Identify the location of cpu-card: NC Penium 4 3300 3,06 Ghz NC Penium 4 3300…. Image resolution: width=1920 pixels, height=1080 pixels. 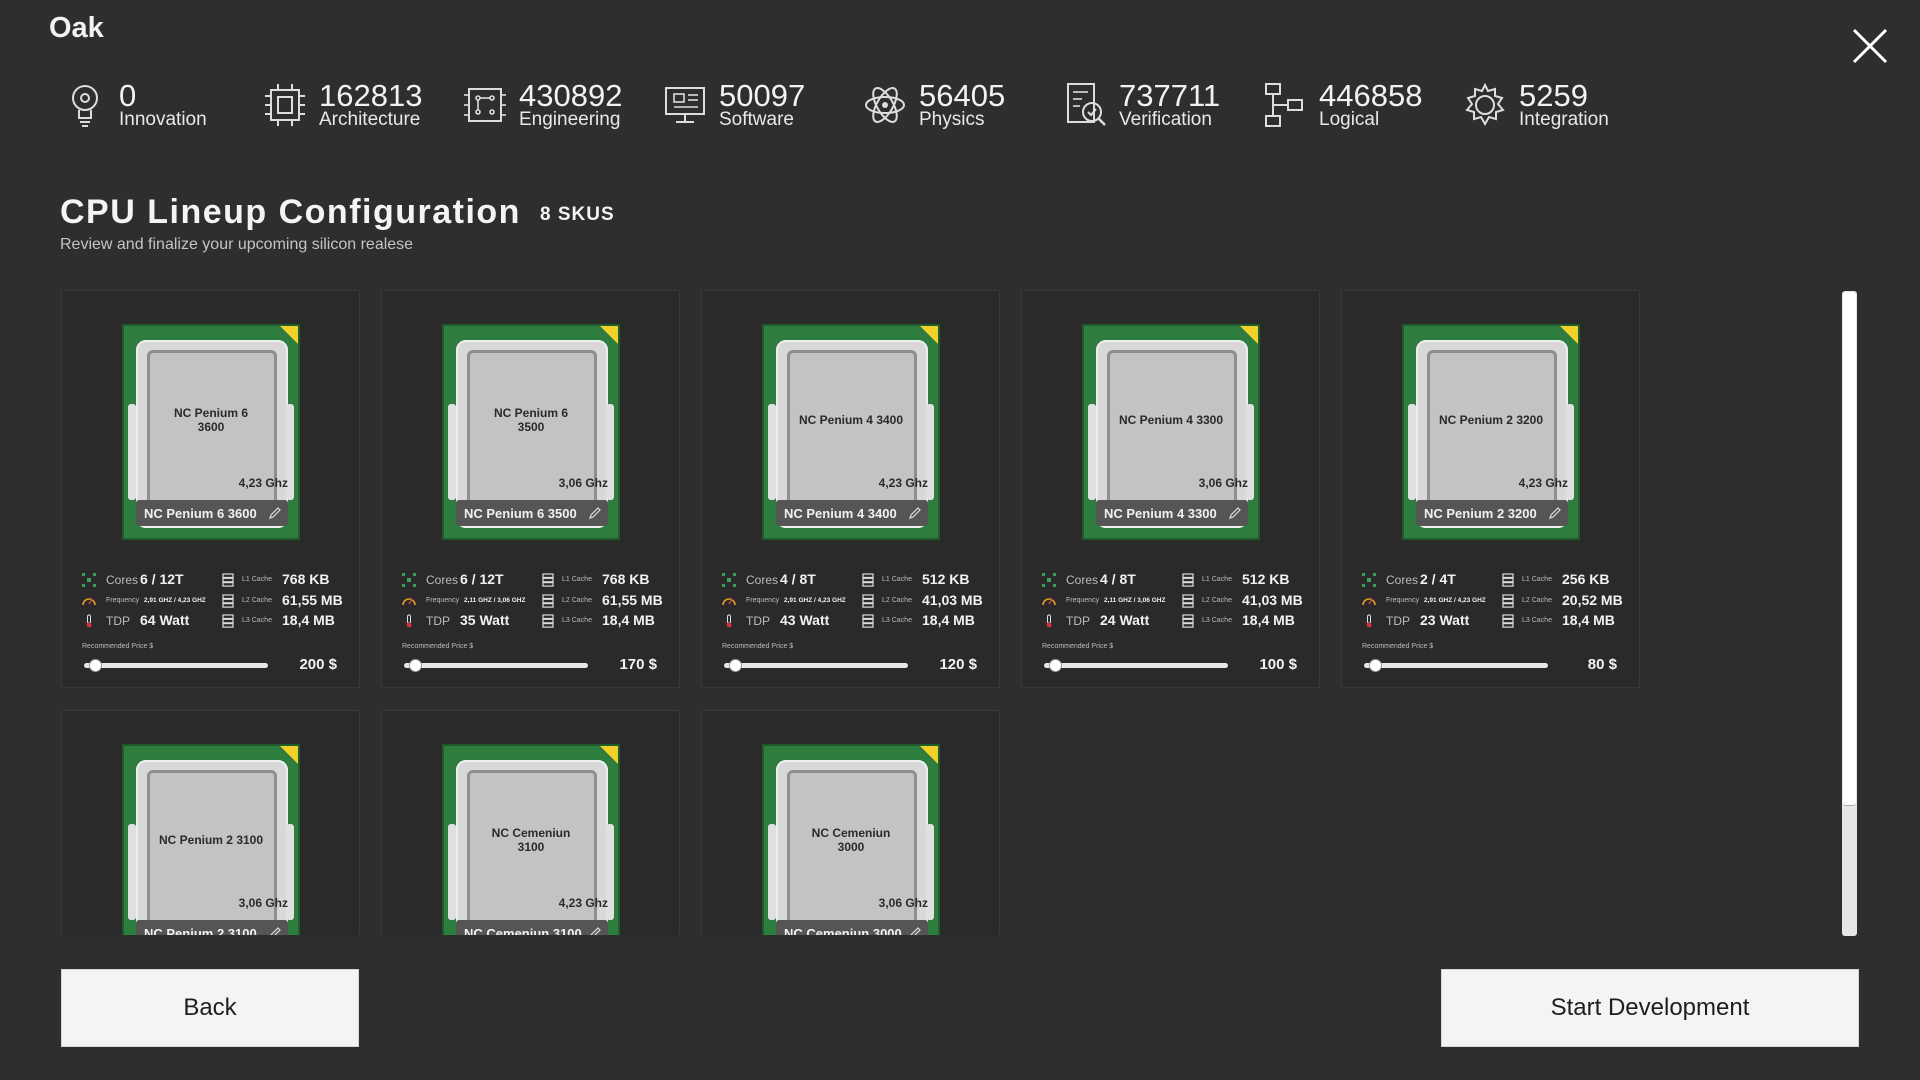
(1170, 489).